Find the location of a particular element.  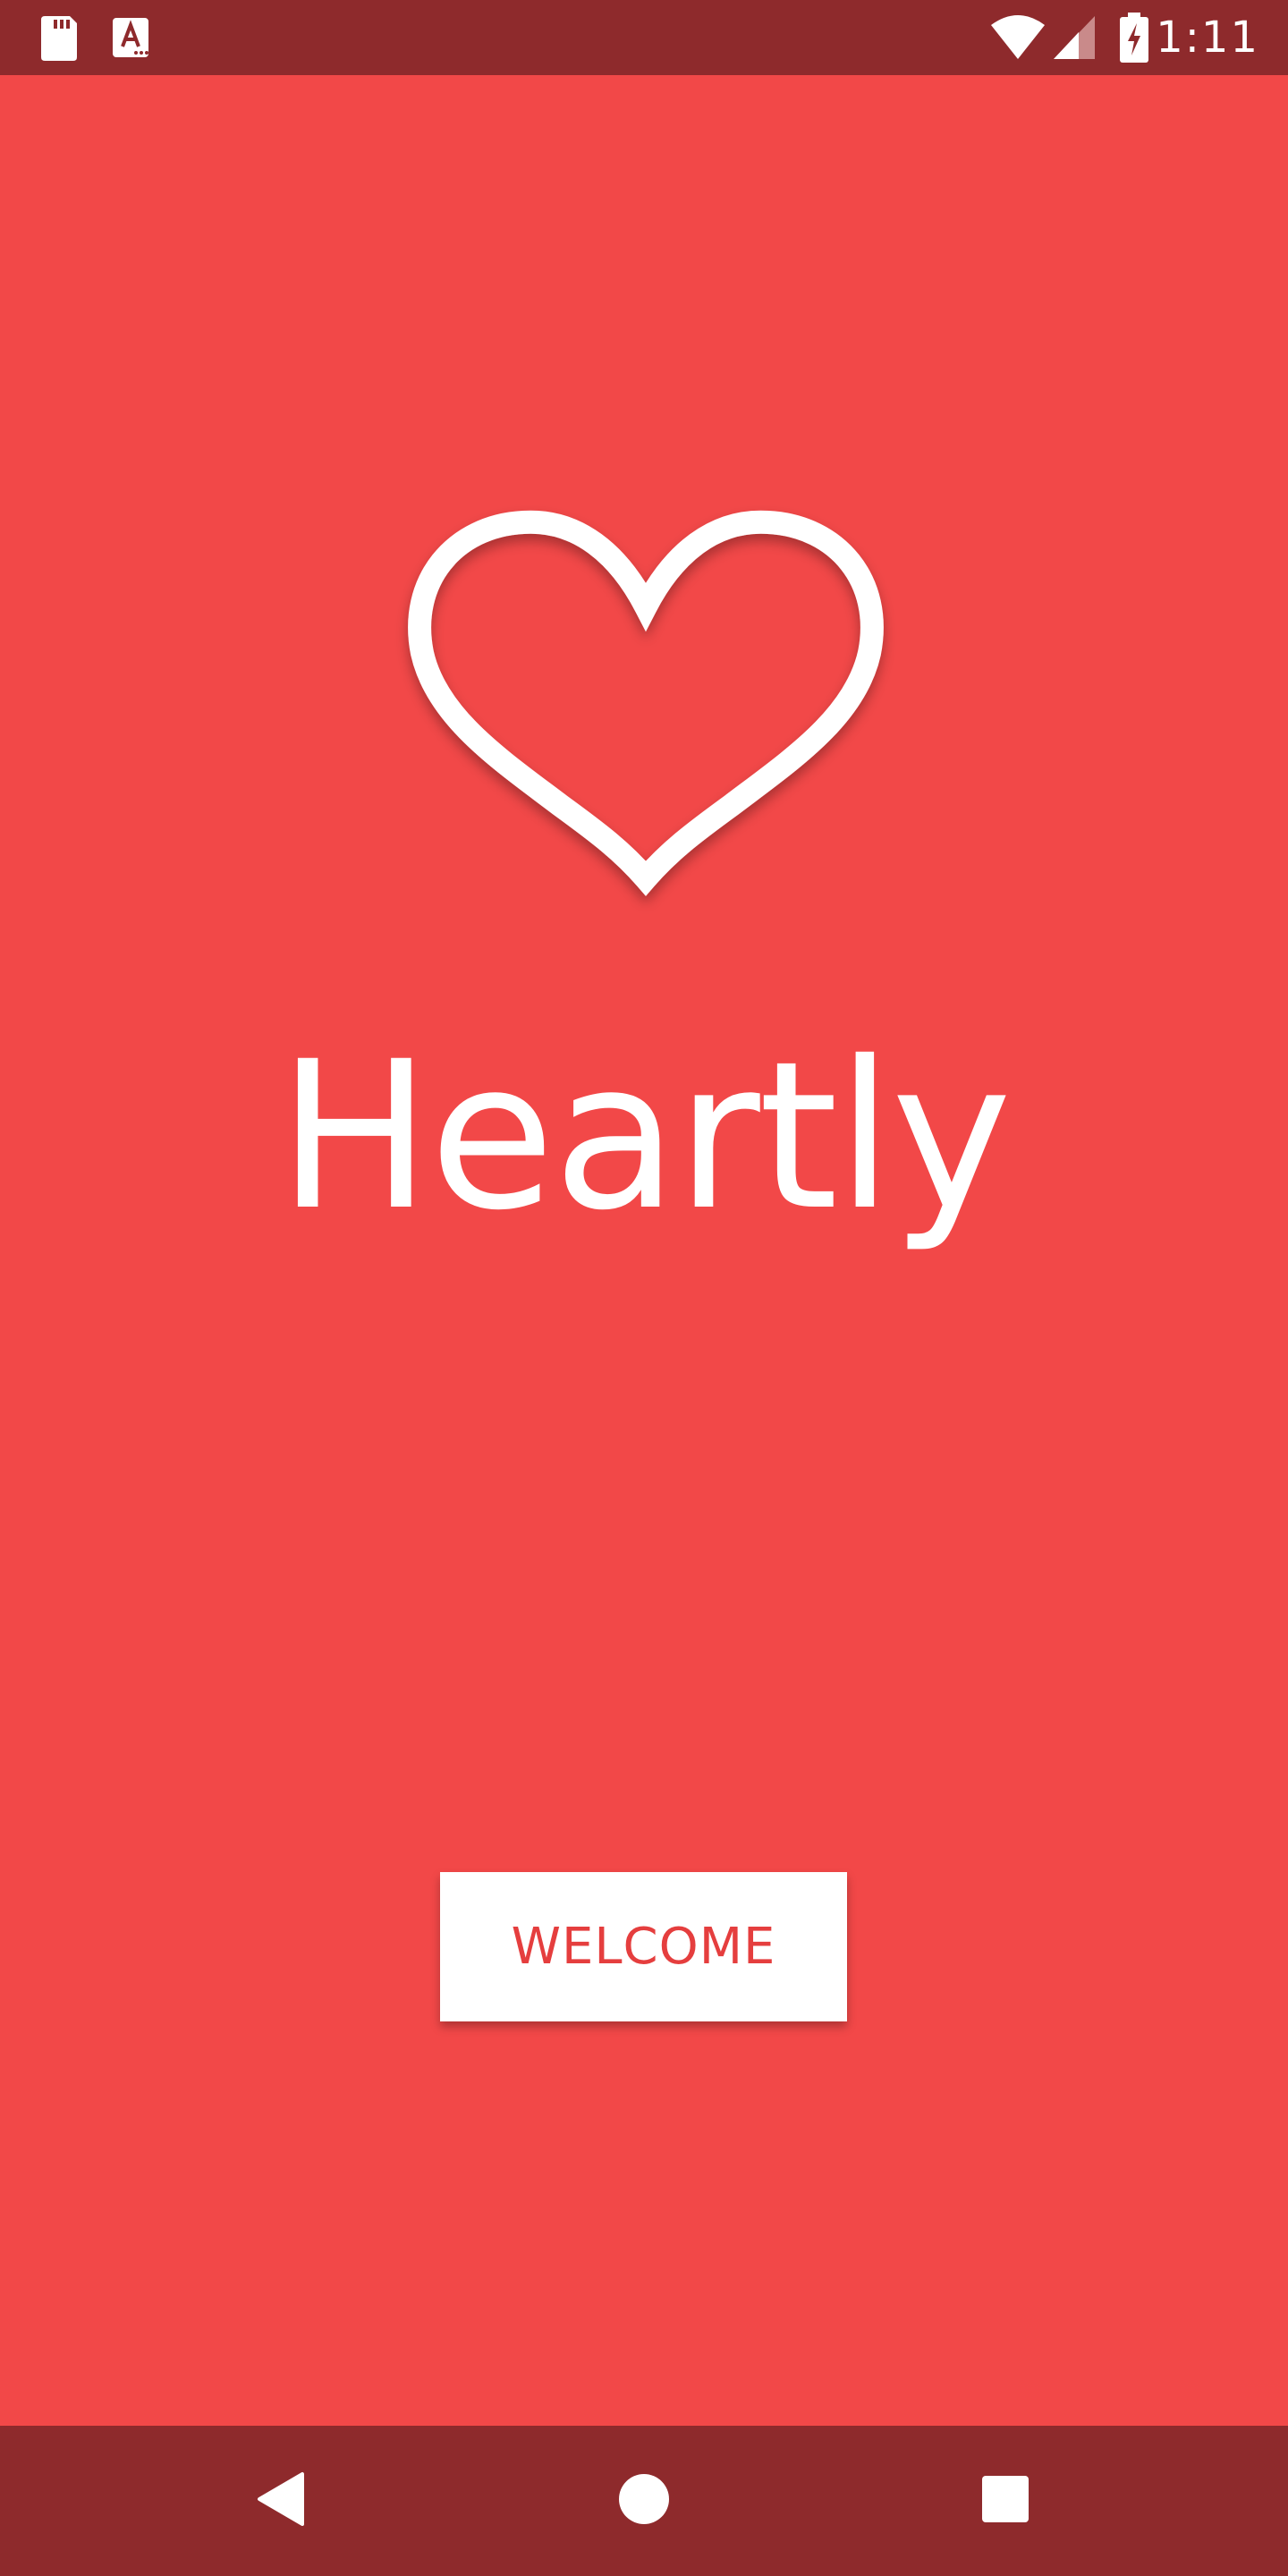

recents-icon is located at coordinates (1005, 2501).